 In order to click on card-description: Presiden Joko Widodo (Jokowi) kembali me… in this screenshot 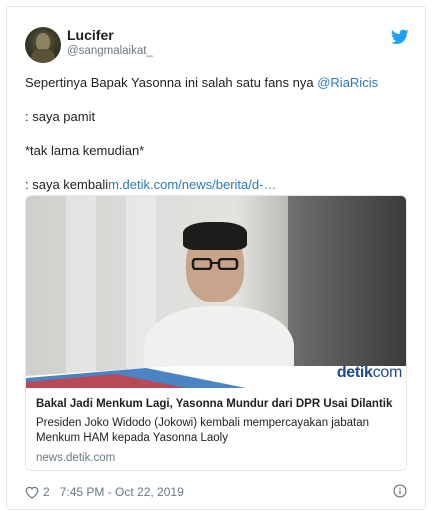, I will do `click(203, 430)`.